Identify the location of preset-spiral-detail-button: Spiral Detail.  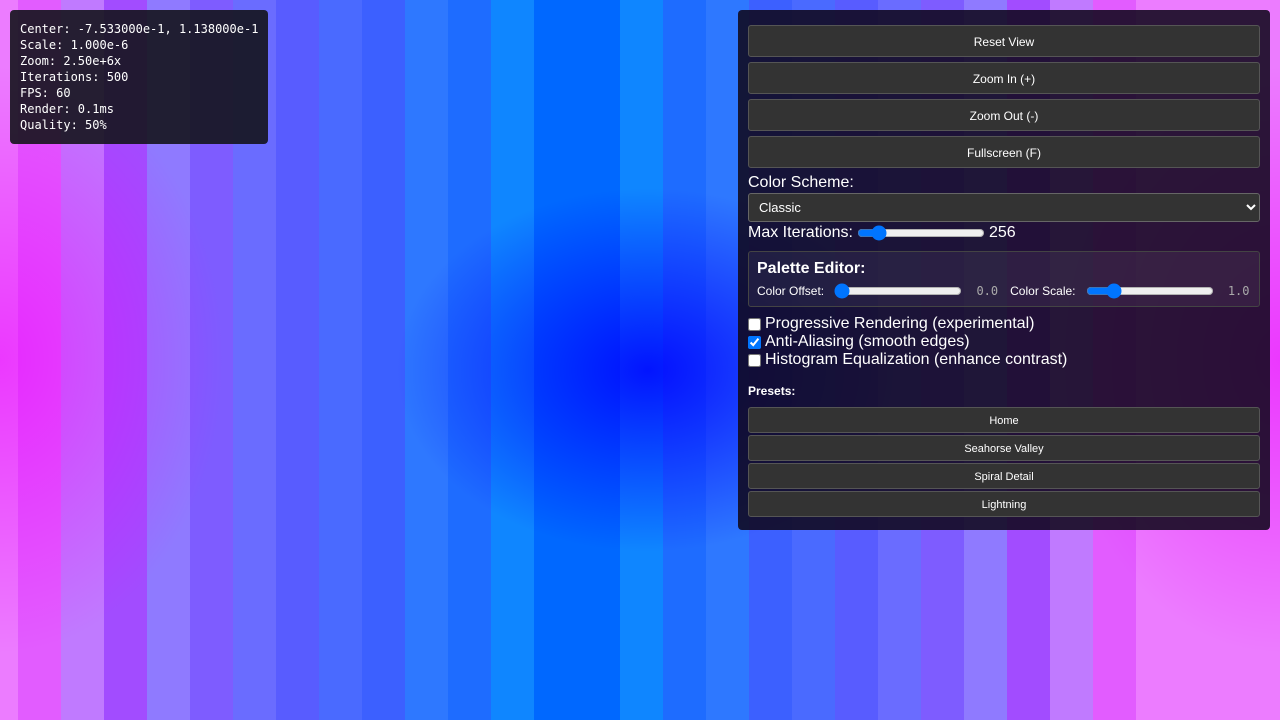
(1004, 476).